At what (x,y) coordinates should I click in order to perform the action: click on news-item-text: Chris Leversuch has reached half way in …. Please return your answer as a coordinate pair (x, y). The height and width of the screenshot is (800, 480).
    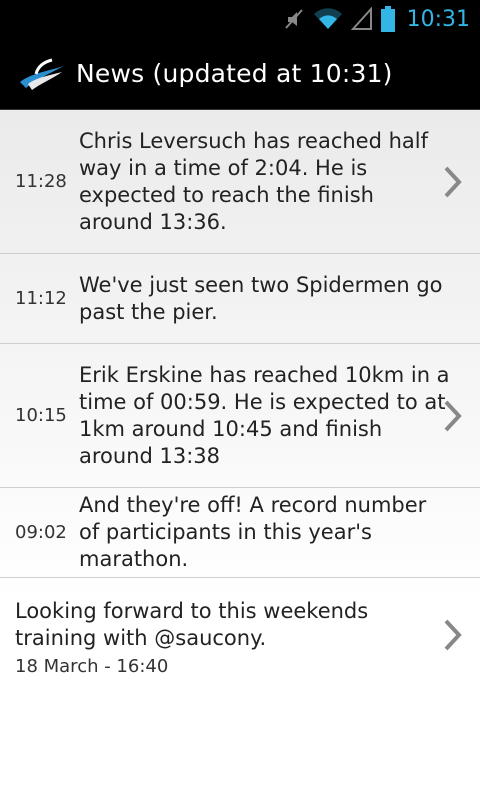
    Looking at the image, I should click on (254, 181).